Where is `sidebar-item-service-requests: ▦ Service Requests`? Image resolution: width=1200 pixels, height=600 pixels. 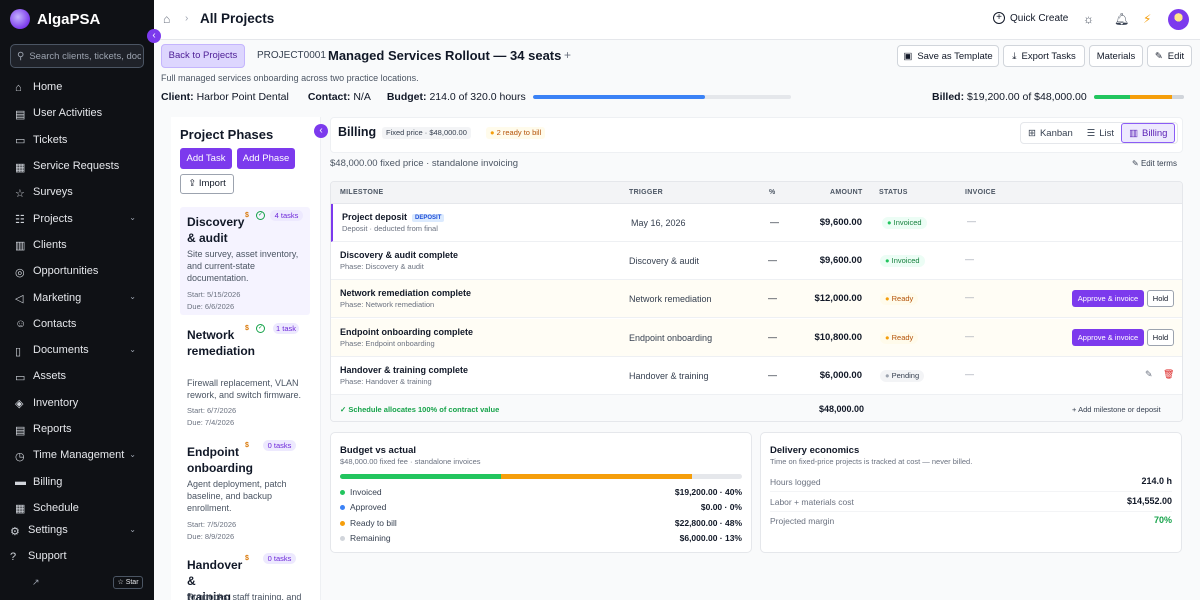 sidebar-item-service-requests: ▦ Service Requests is located at coordinates (77, 166).